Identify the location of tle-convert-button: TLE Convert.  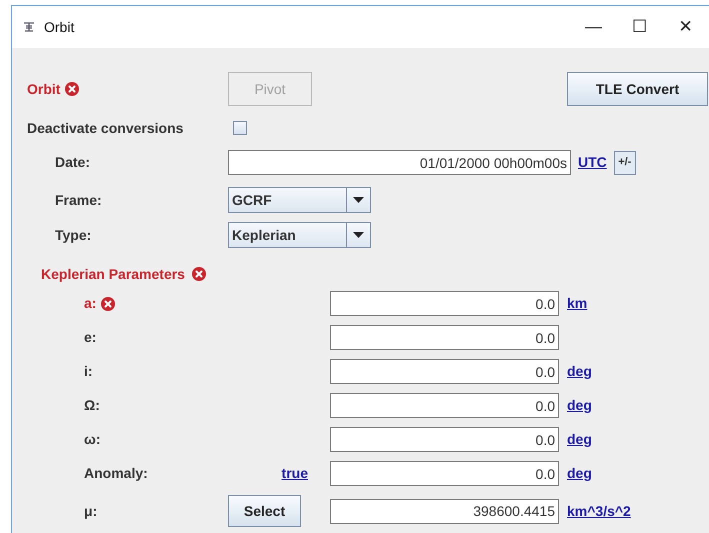
(637, 89).